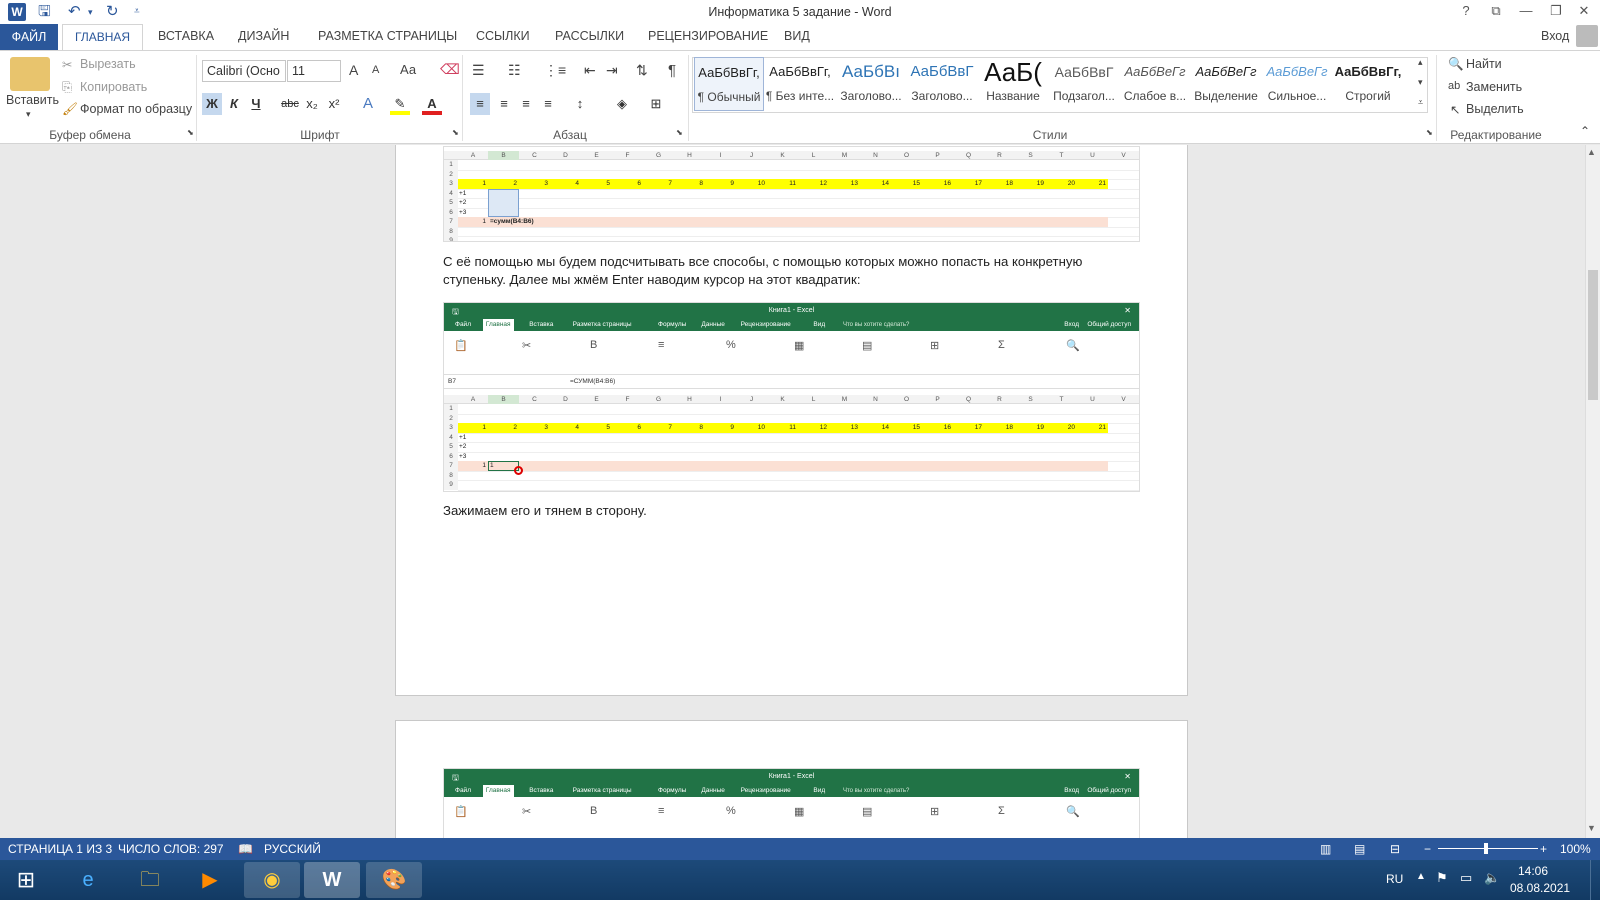  What do you see at coordinates (480, 104) in the screenshot?
I see `align-left-icon: ≡` at bounding box center [480, 104].